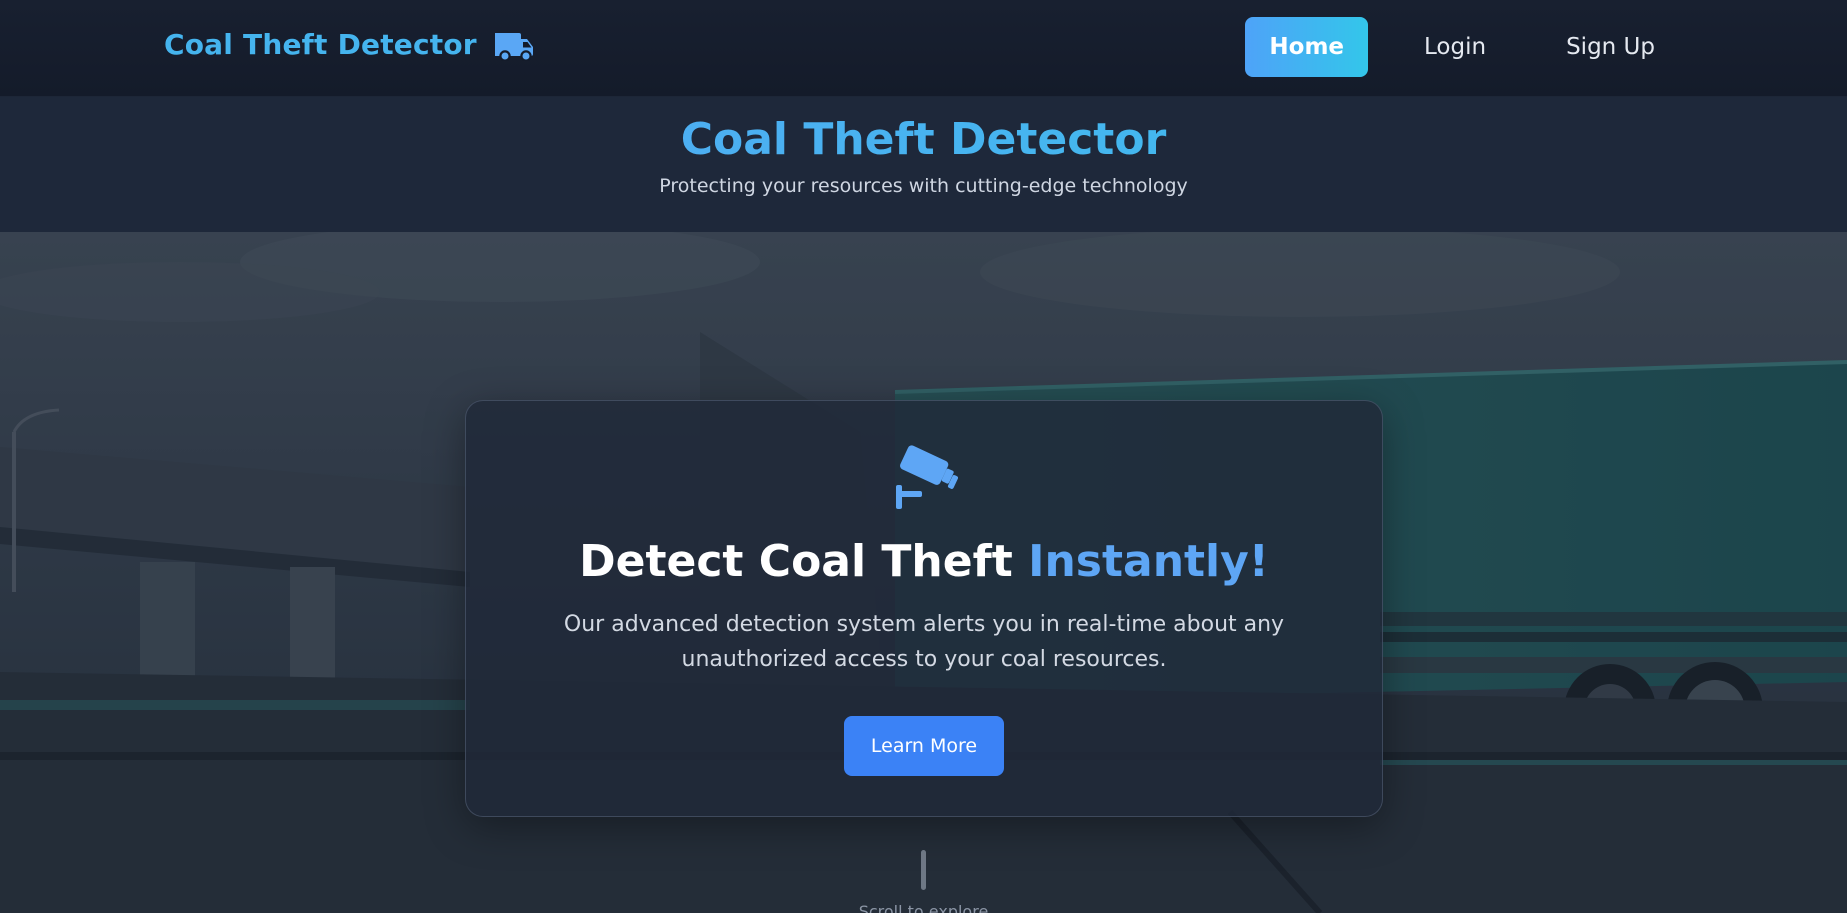 This screenshot has width=1847, height=913. Describe the element at coordinates (923, 139) in the screenshot. I see `page-title: Coal Theft Detector` at that location.